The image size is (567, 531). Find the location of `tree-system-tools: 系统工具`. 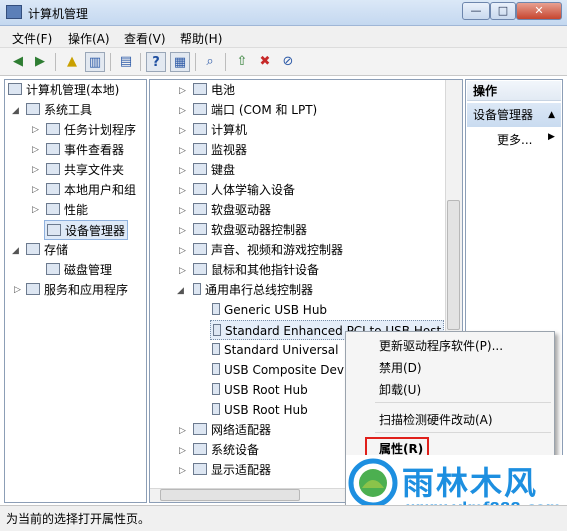

tree-system-tools: 系统工具 is located at coordinates (59, 110).